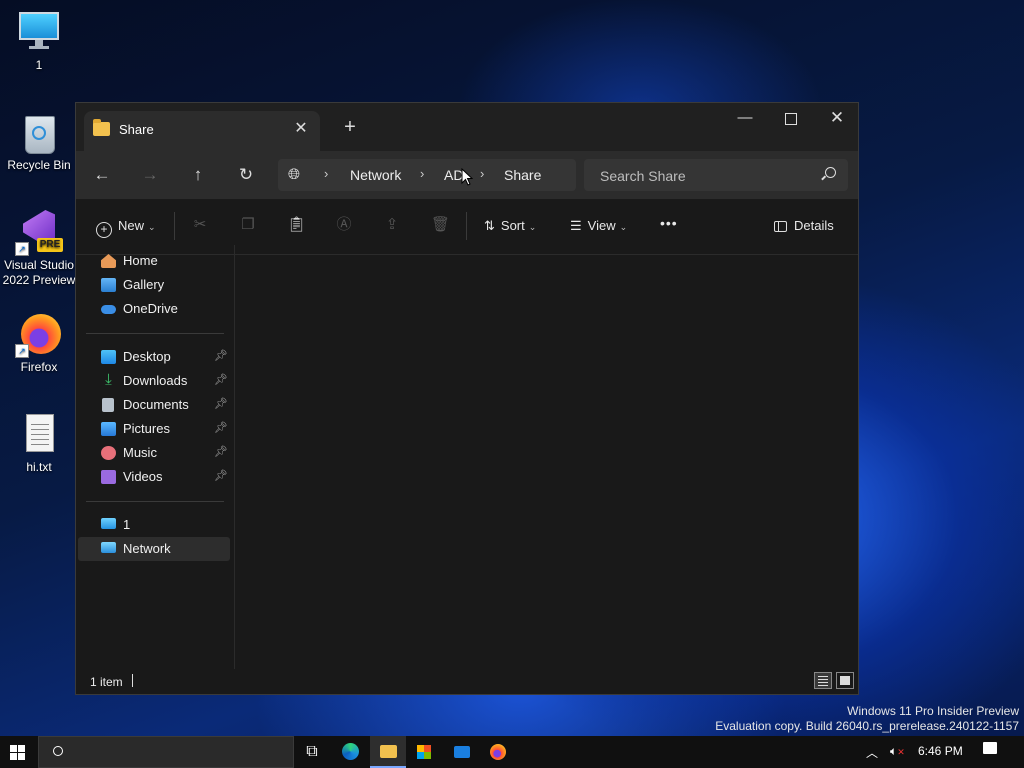 This screenshot has width=1024, height=768. What do you see at coordinates (940, 751) in the screenshot?
I see `clock-time: 6:46 PM` at bounding box center [940, 751].